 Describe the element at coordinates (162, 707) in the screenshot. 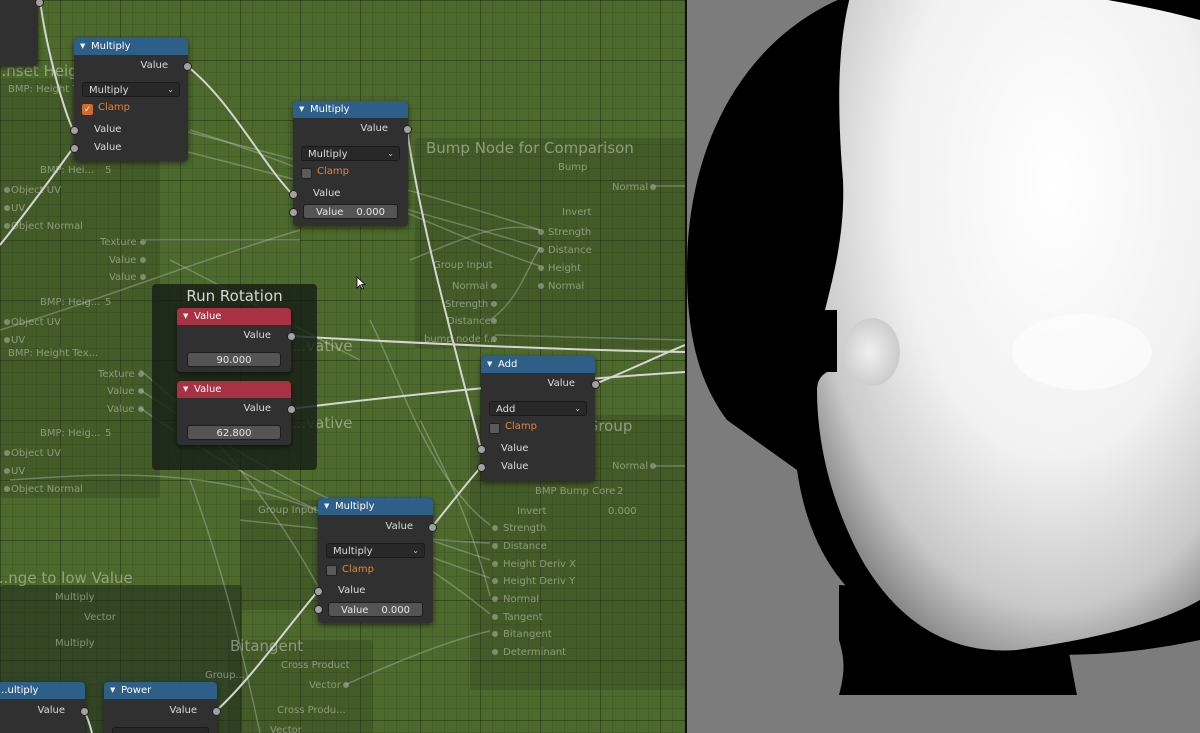

I see `node-power: ▼ Power Value` at that location.